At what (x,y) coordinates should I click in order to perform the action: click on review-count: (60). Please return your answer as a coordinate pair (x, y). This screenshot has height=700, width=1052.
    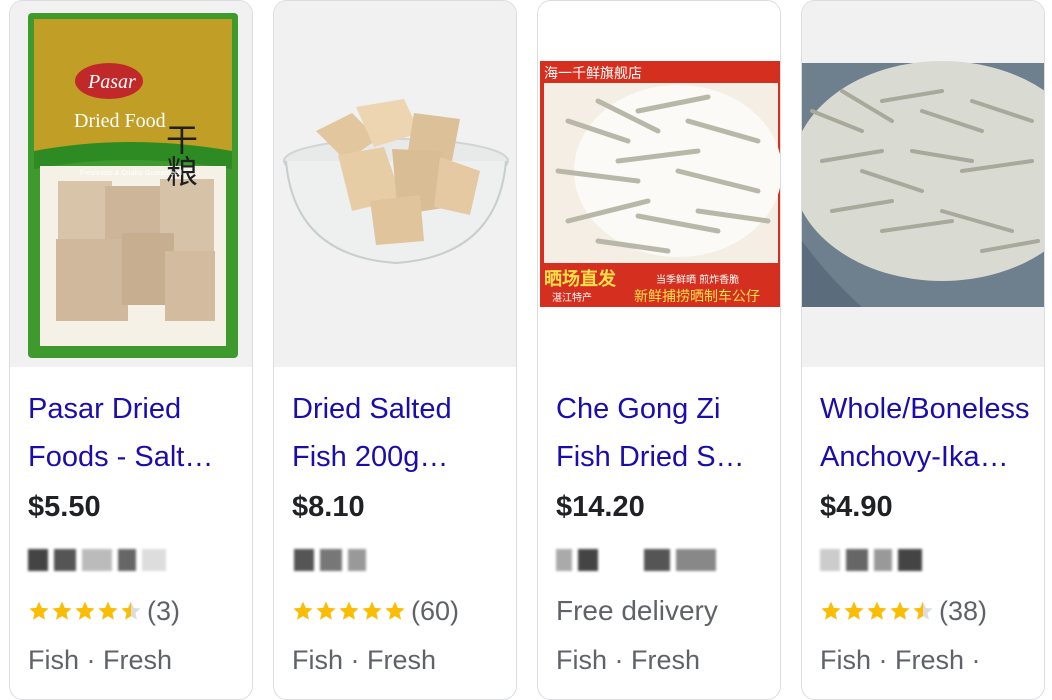
    Looking at the image, I should click on (435, 610).